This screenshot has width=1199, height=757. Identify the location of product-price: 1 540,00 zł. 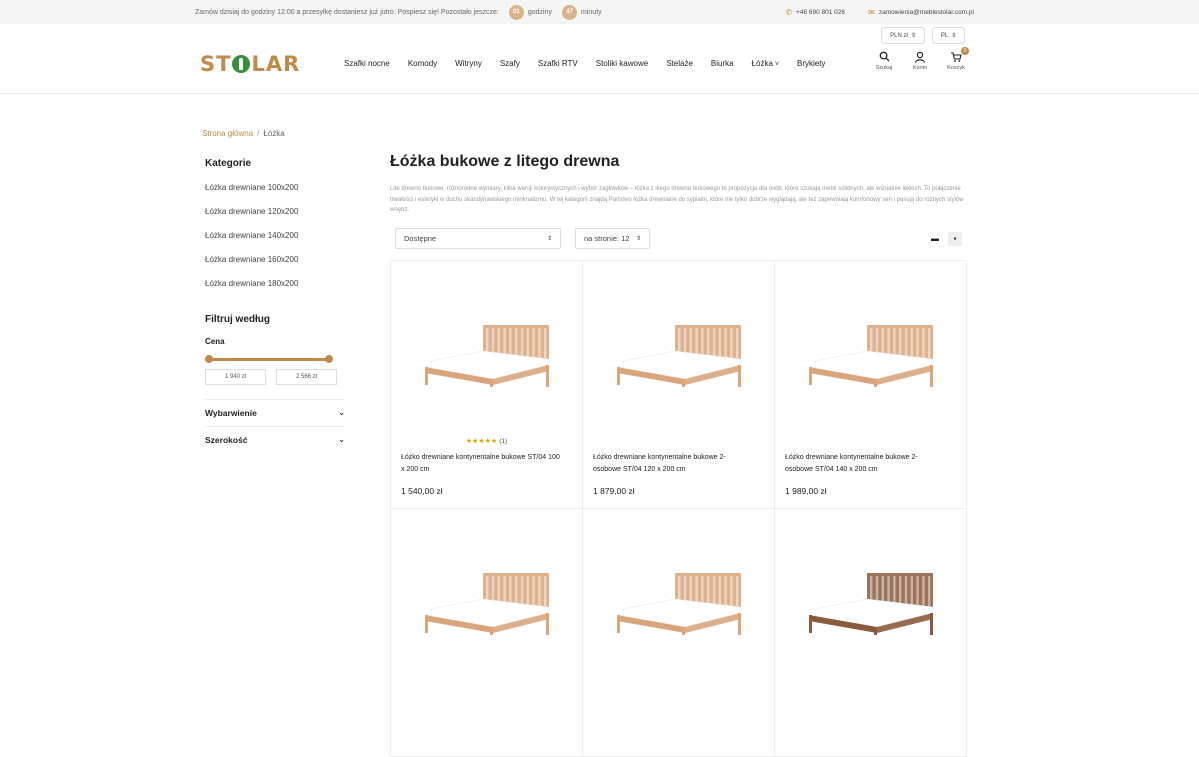
(422, 490).